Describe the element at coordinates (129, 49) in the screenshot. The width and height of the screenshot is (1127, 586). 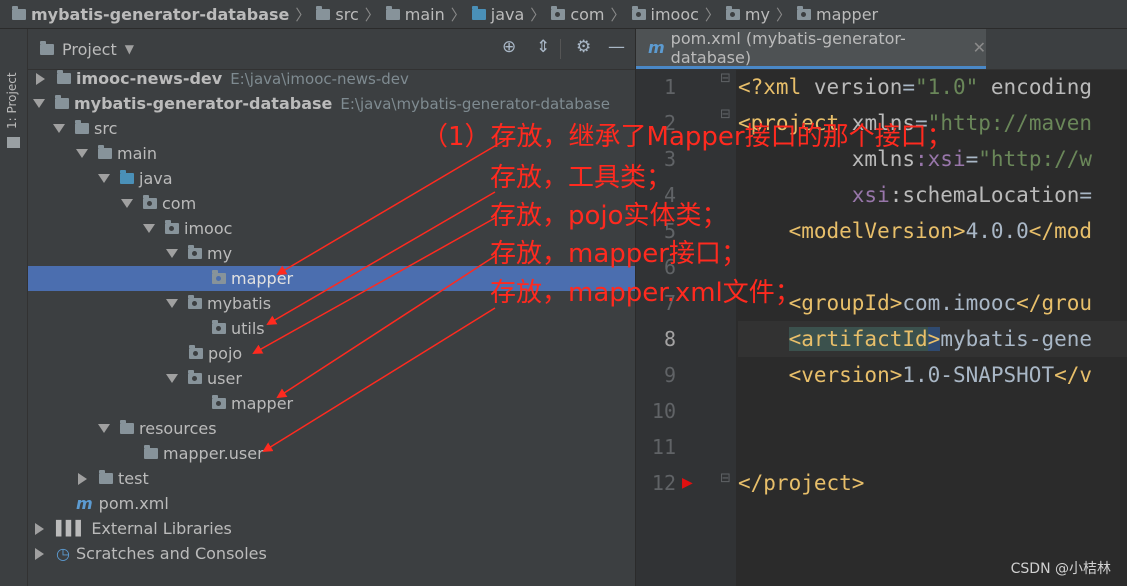
I see `chevron-down-icon: ▼` at that location.